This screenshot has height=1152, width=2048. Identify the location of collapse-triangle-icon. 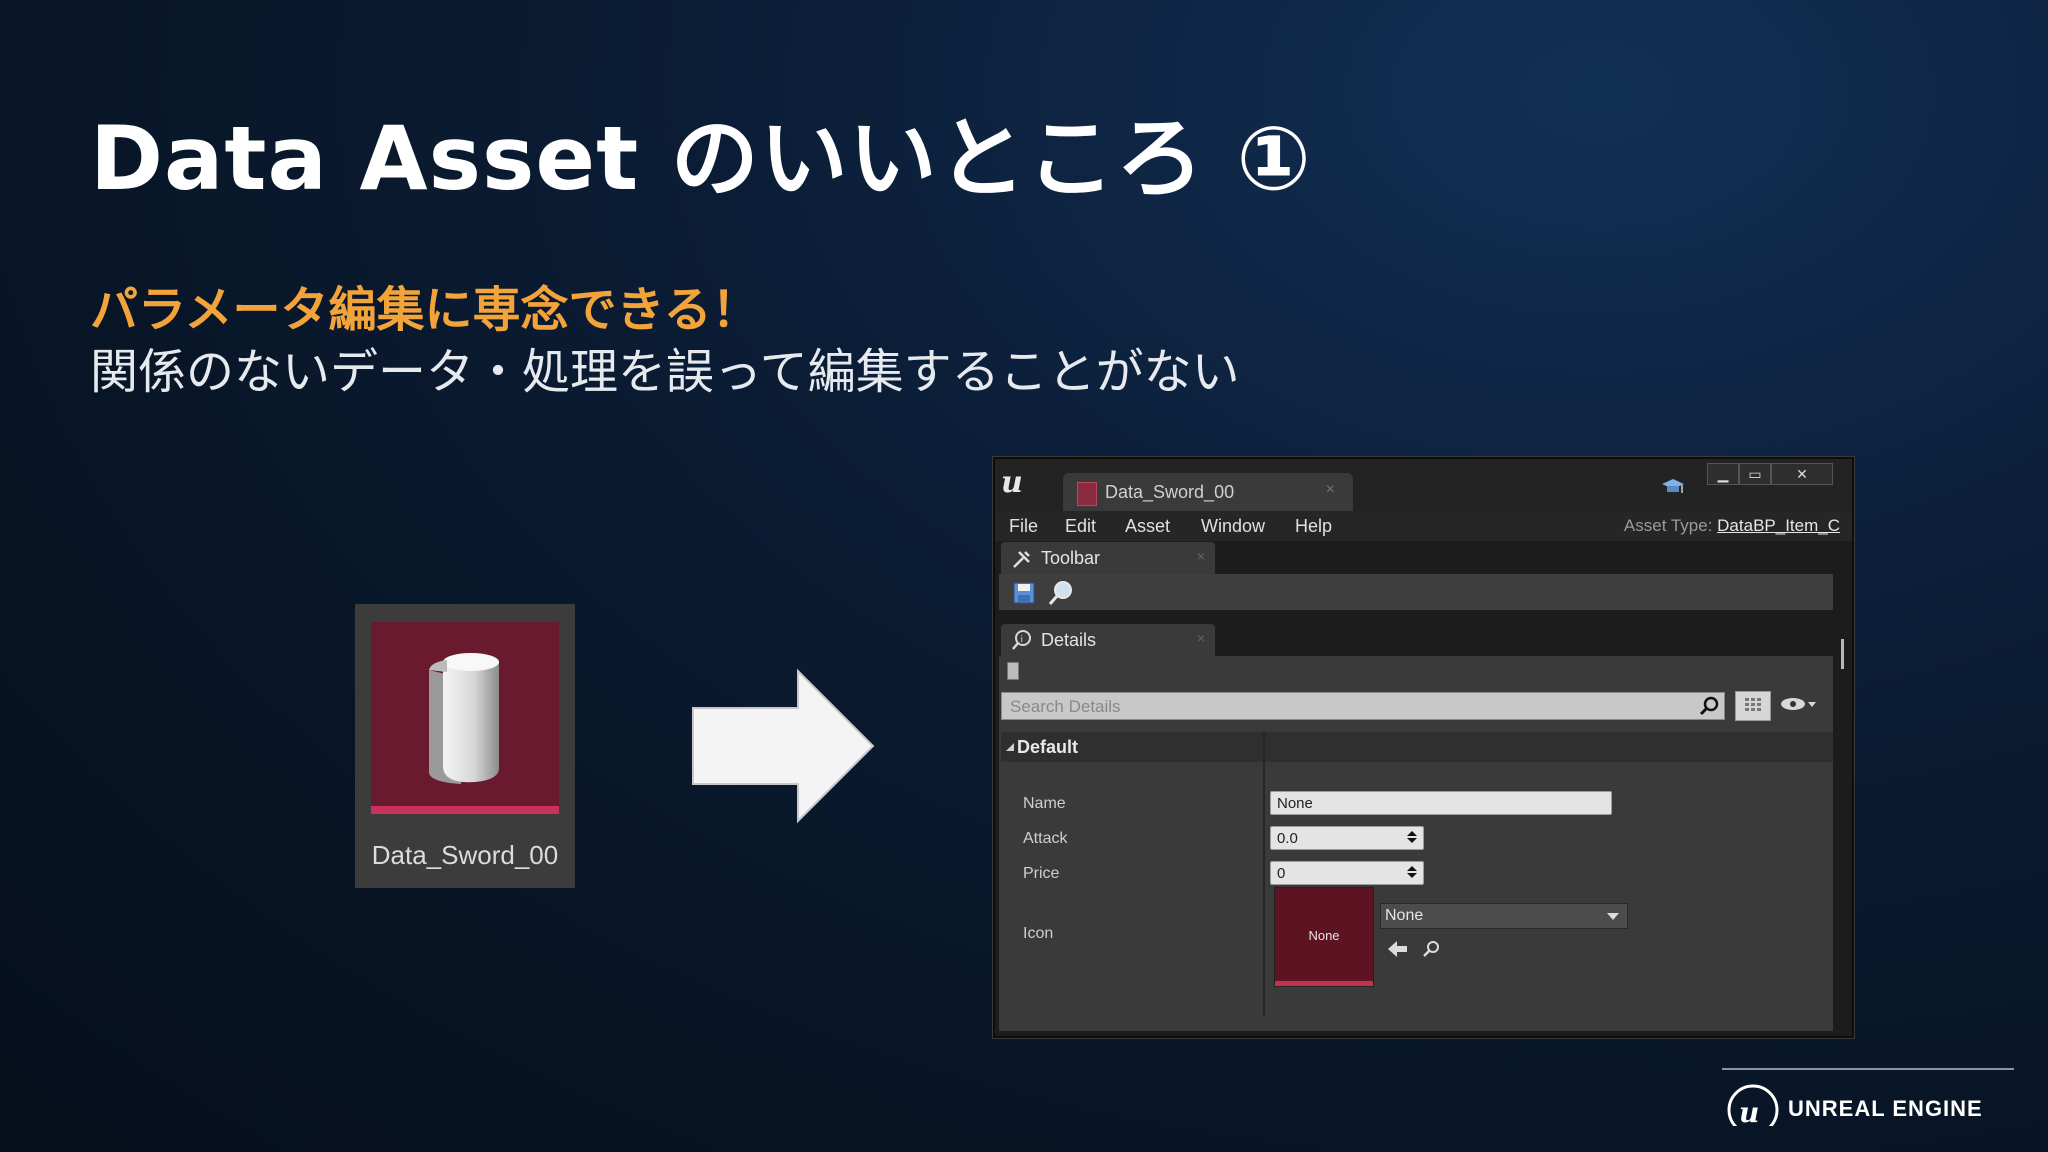
(1010, 747).